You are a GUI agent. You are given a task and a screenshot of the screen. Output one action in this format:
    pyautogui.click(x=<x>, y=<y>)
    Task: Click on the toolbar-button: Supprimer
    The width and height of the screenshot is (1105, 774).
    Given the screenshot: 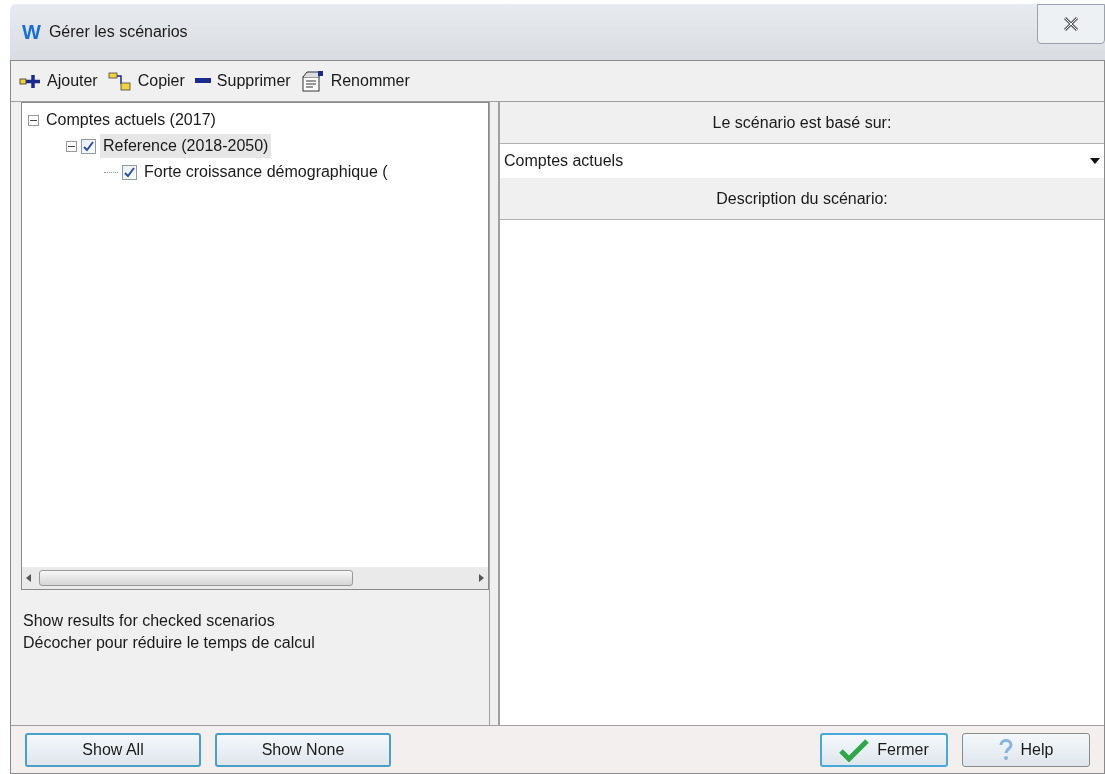 What is the action you would take?
    pyautogui.click(x=242, y=81)
    